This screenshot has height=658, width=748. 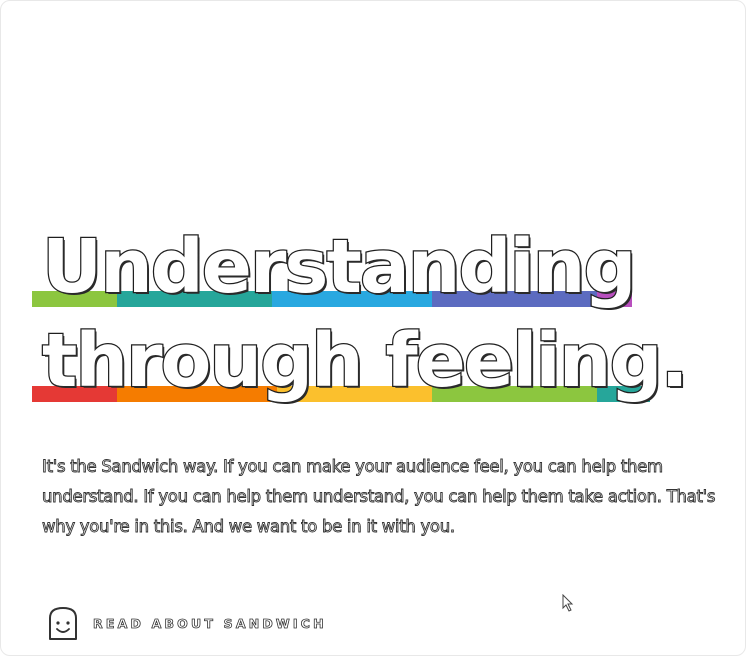 I want to click on headline-text-line-1: Understanding, so click(x=339, y=267).